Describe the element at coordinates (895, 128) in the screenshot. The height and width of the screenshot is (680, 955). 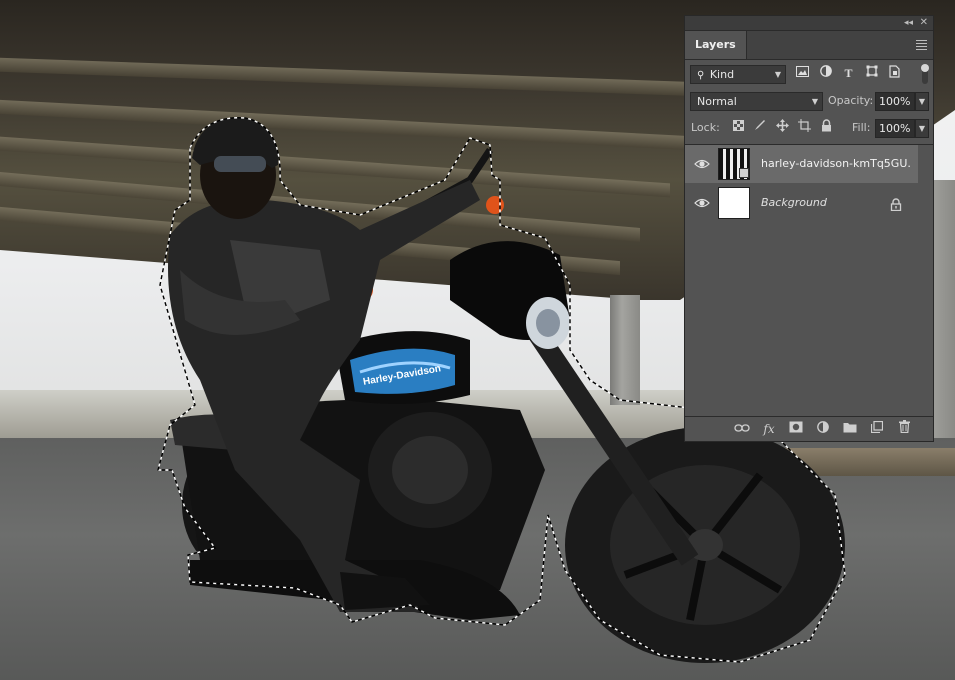
I see `fill-input: 100%` at that location.